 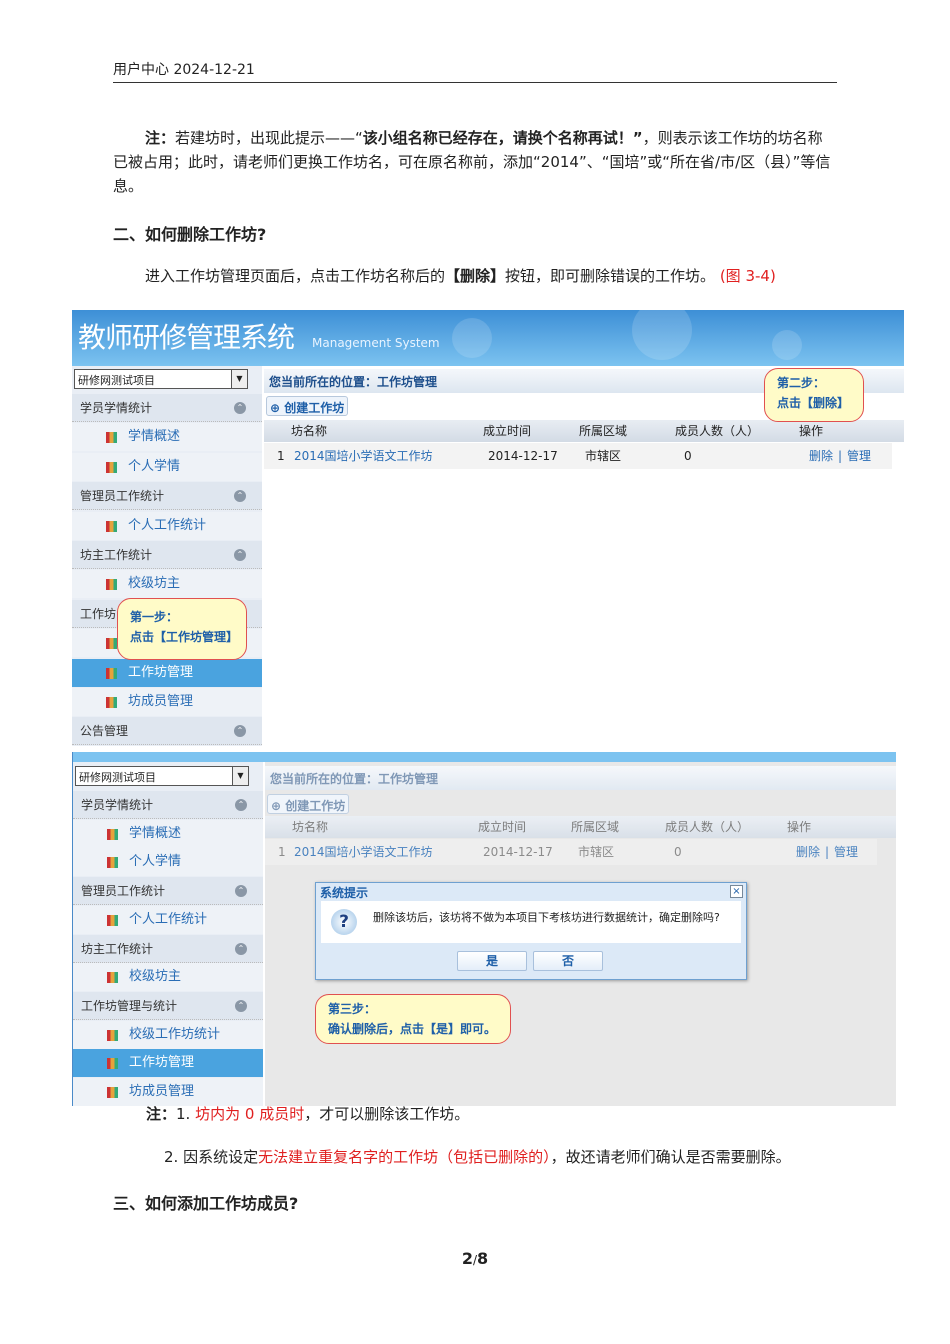 What do you see at coordinates (610, 276) in the screenshot?
I see `intro-text-2: 按钮，即可删除错误的工作坊。` at bounding box center [610, 276].